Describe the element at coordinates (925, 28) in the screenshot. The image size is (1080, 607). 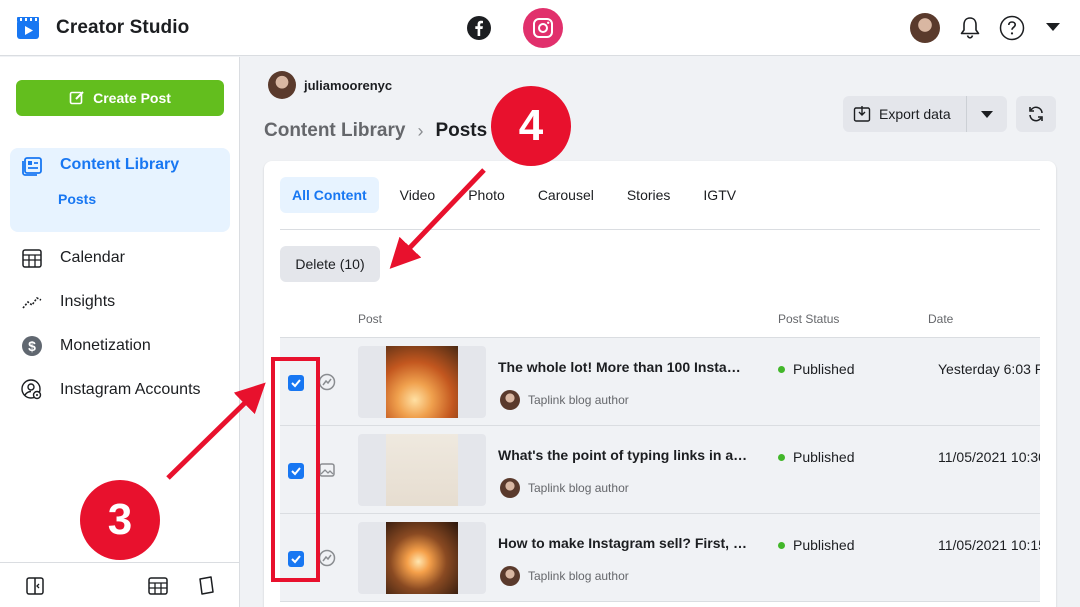
I see `profile-avatar` at that location.